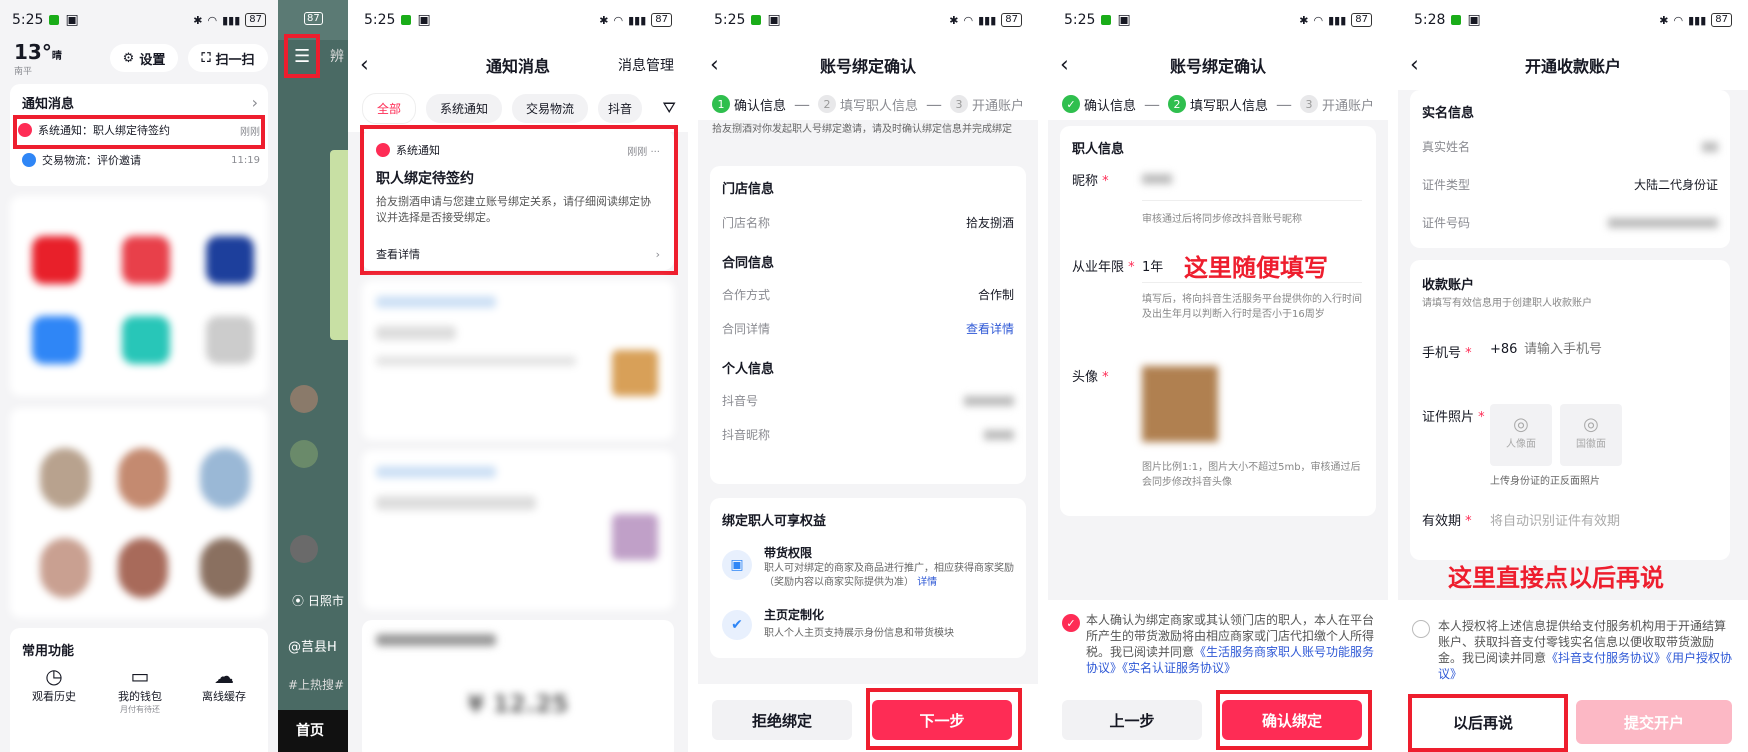  What do you see at coordinates (746, 295) in the screenshot?
I see `mode-label: 合作方式` at bounding box center [746, 295].